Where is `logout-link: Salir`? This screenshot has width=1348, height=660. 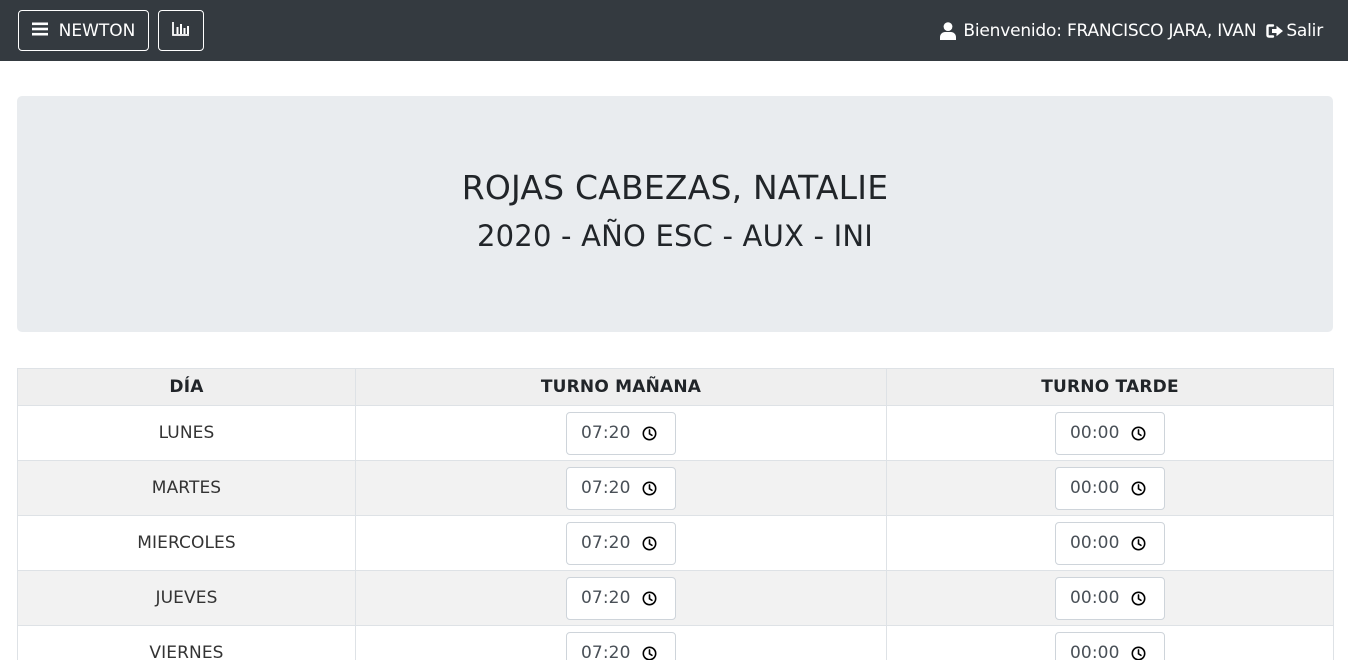 logout-link: Salir is located at coordinates (1294, 31).